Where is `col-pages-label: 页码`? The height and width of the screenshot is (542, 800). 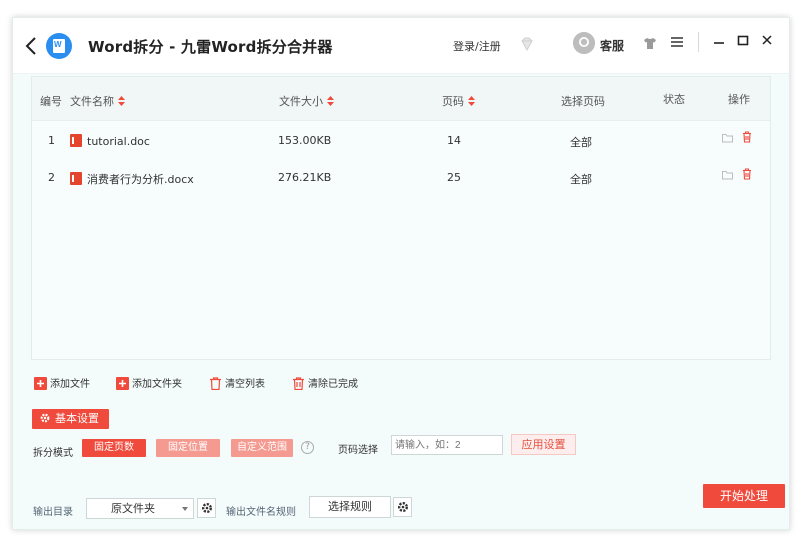
col-pages-label: 页码 is located at coordinates (453, 101).